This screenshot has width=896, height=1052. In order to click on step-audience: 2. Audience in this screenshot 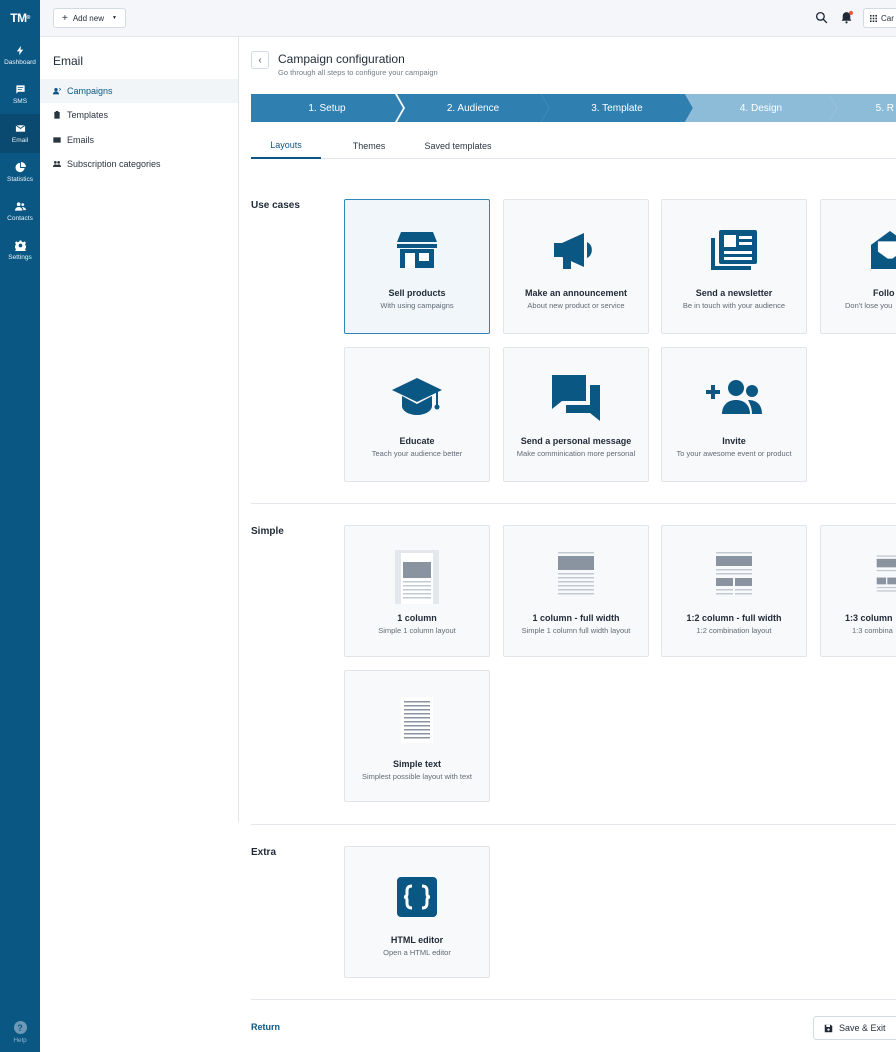, I will do `click(473, 108)`.